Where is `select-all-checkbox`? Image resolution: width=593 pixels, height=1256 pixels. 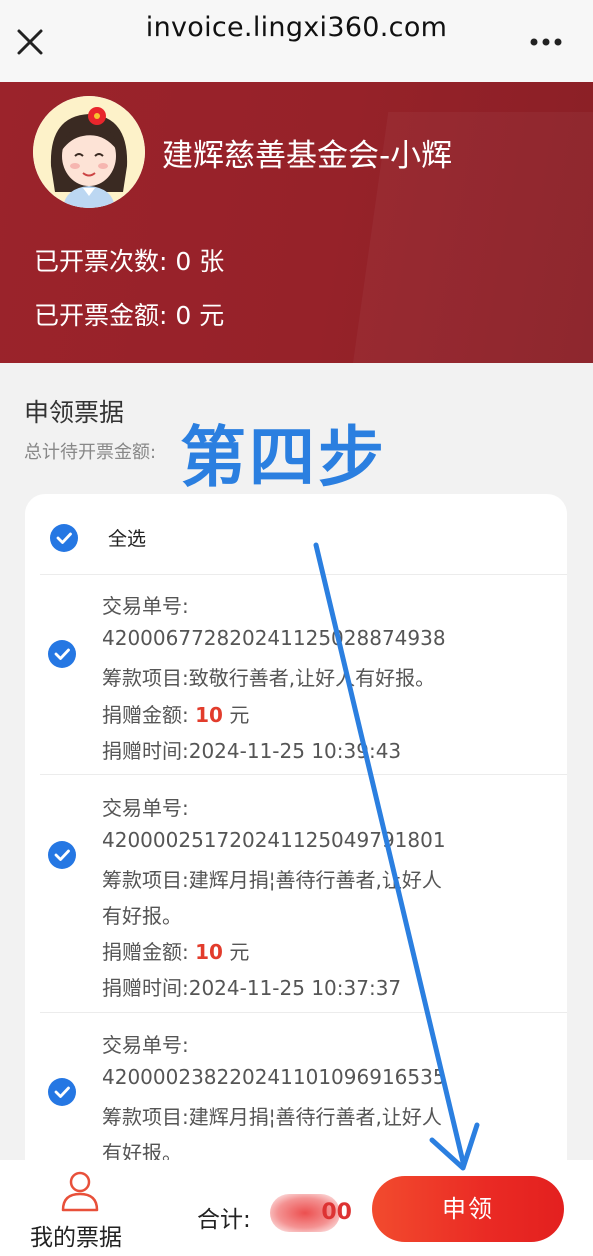 select-all-checkbox is located at coordinates (64, 538).